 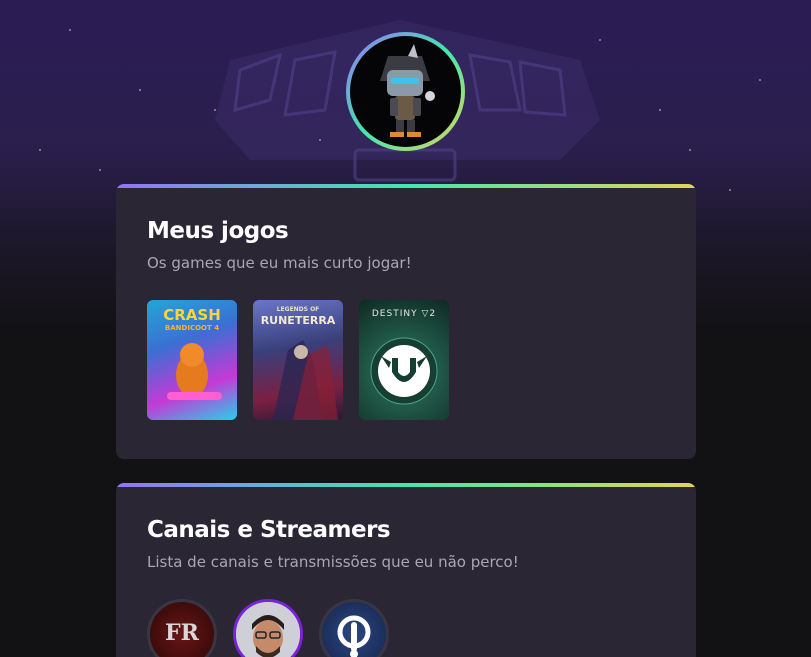 What do you see at coordinates (279, 263) in the screenshot?
I see `games-subtitle: Os games que eu mais curto jogar!` at bounding box center [279, 263].